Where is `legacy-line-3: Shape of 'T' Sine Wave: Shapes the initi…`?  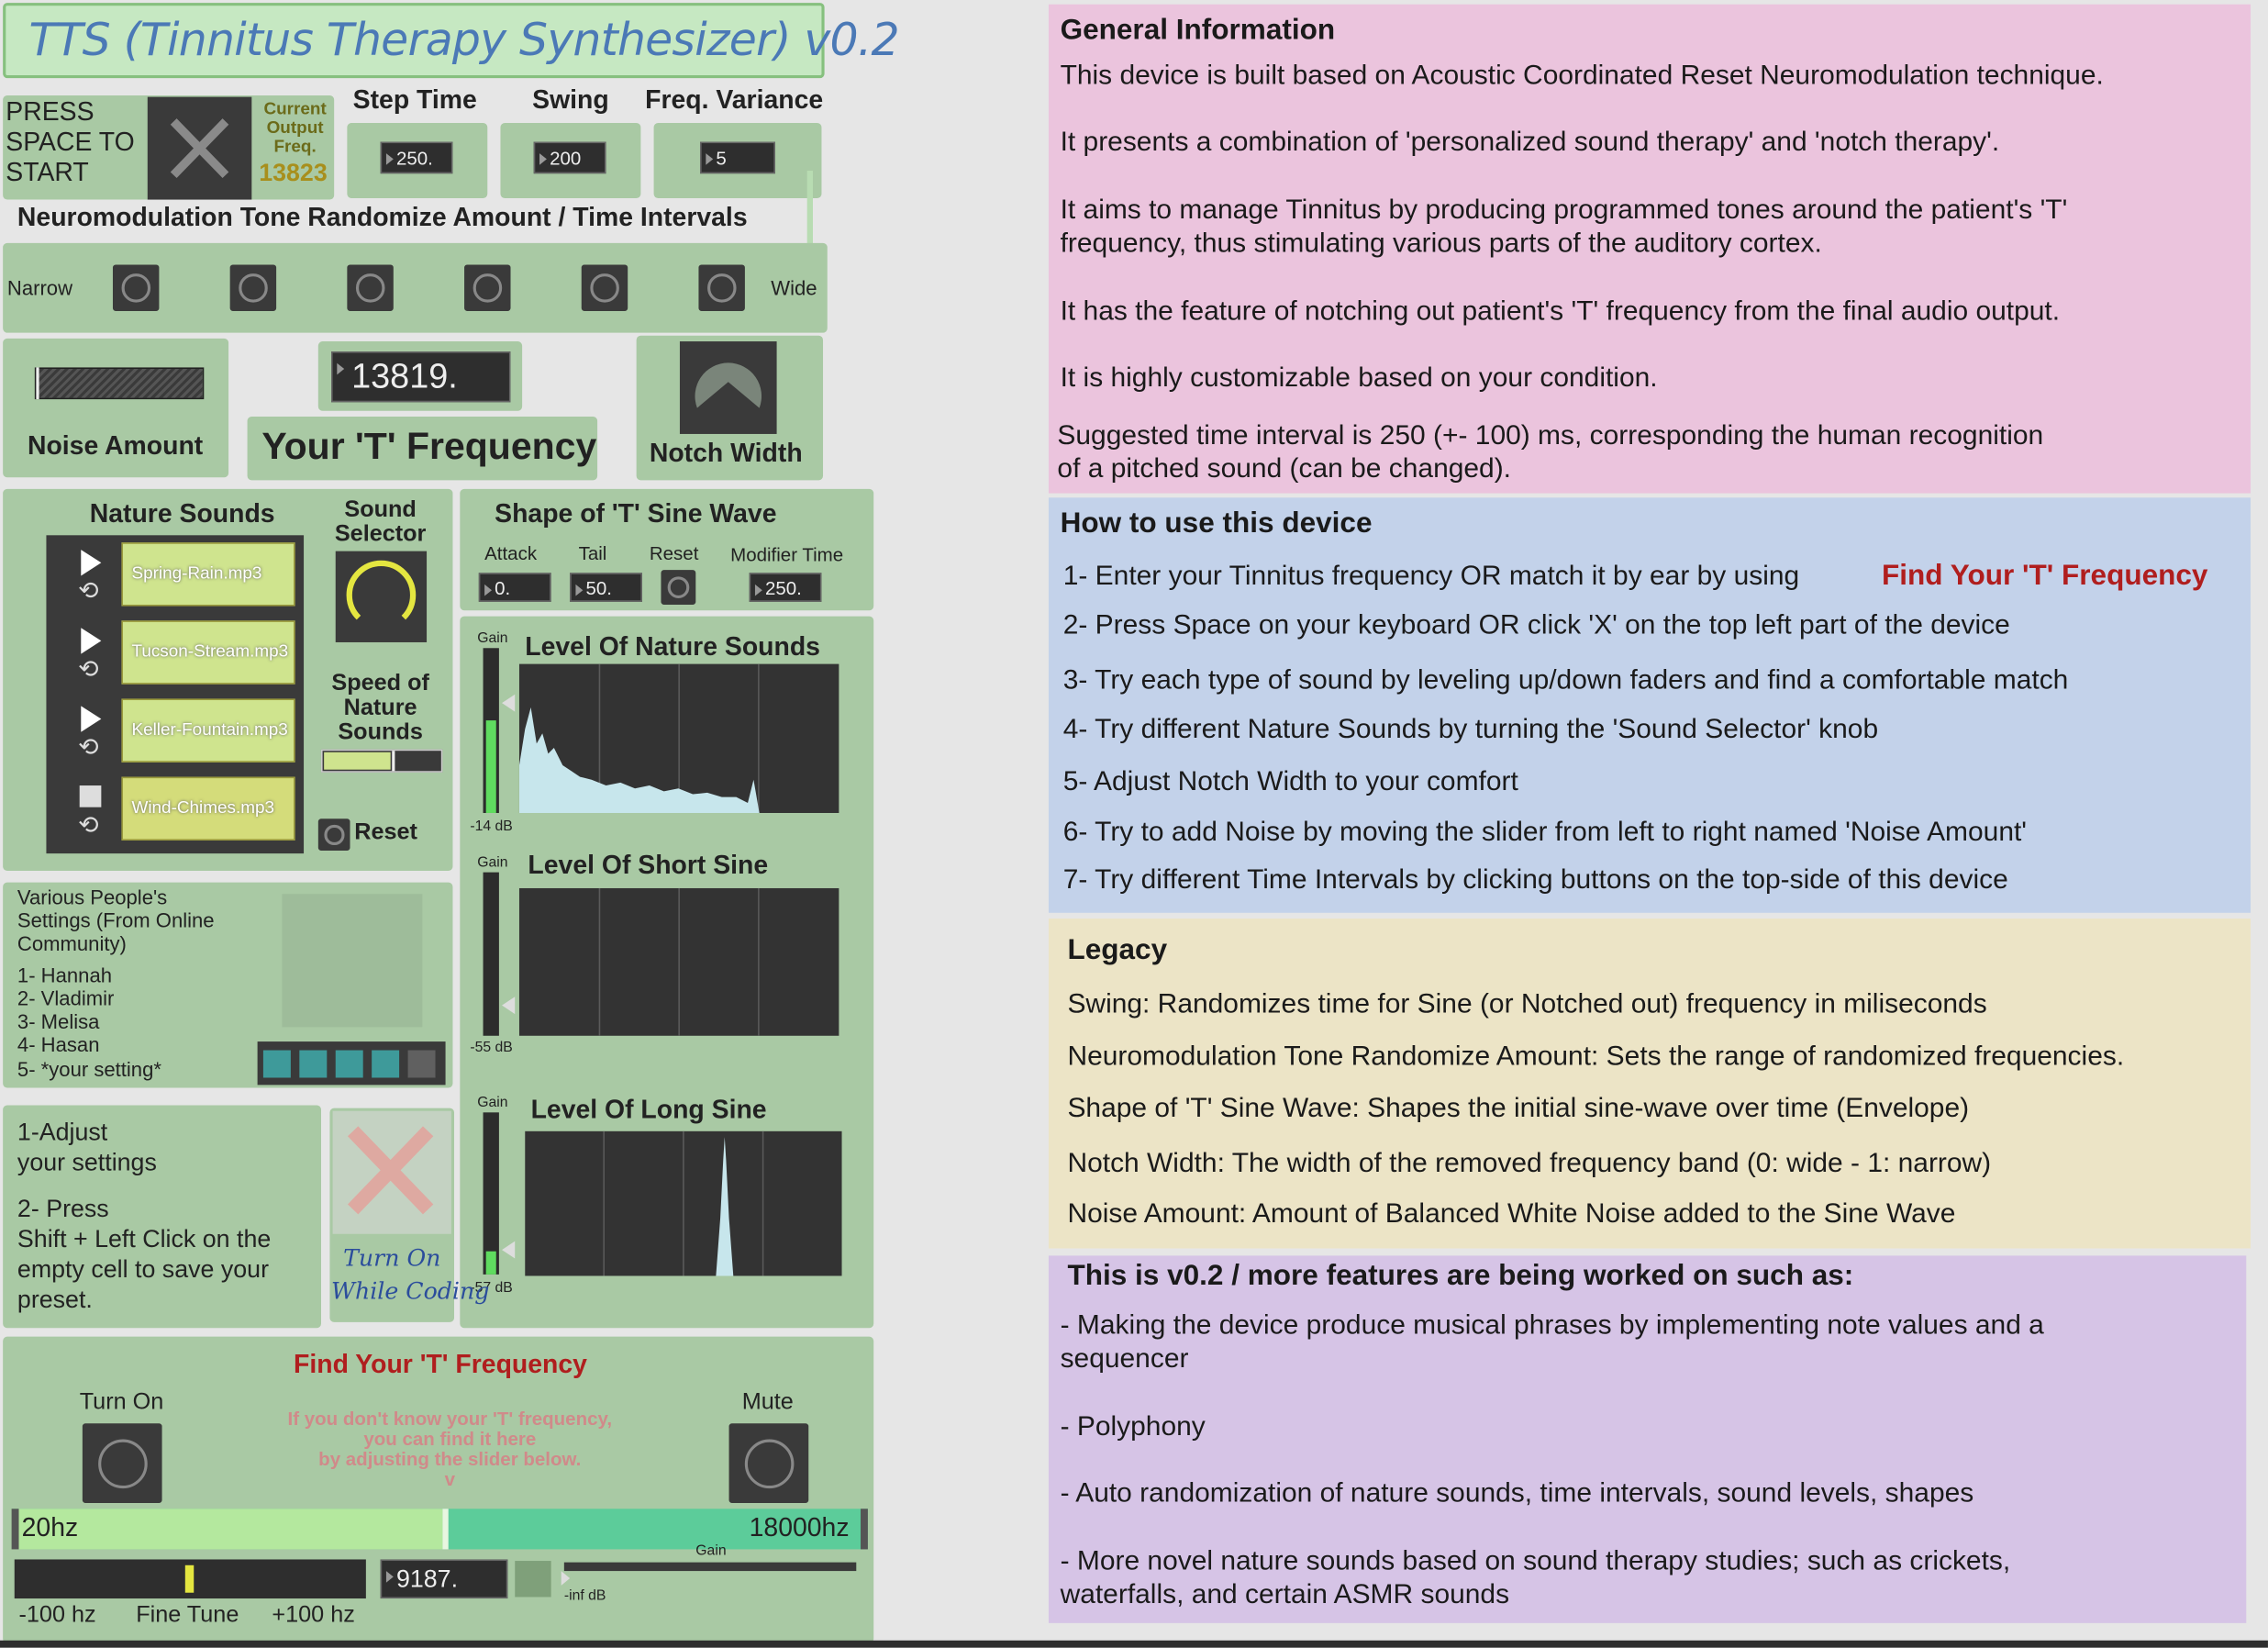 legacy-line-3: Shape of 'T' Sine Wave: Shapes the initi… is located at coordinates (1519, 1108).